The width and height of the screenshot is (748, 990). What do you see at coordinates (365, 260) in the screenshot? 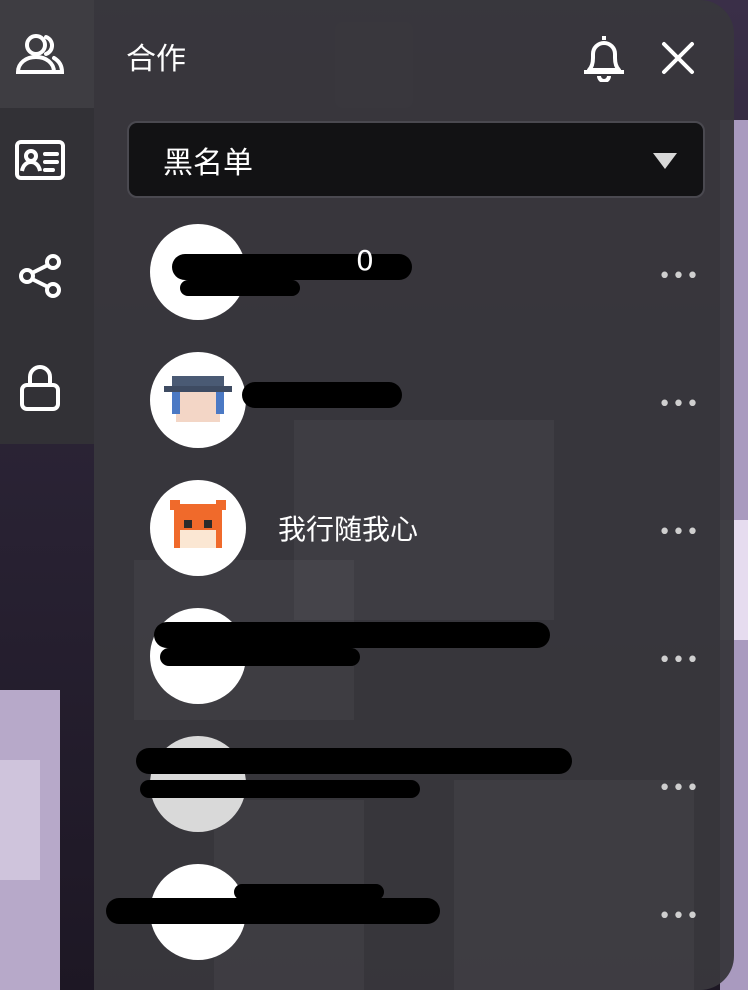
I see `list-item-name: 0` at bounding box center [365, 260].